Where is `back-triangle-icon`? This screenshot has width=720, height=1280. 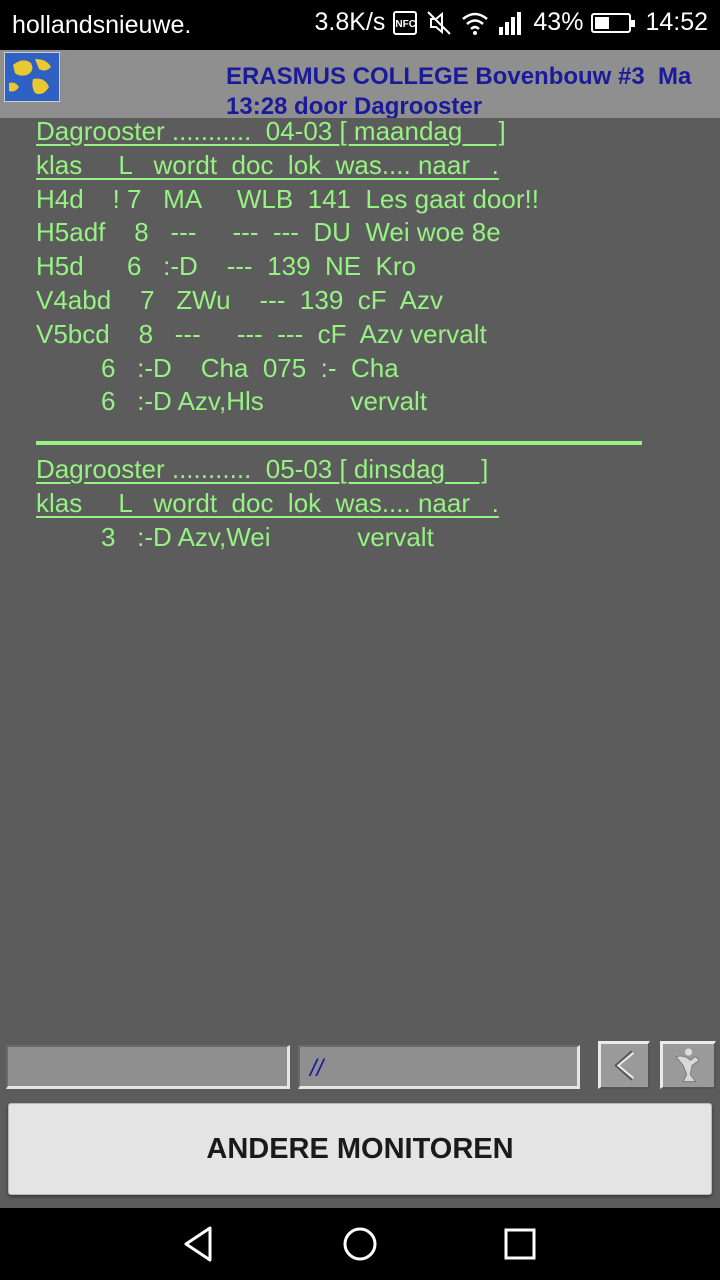
back-triangle-icon is located at coordinates (198, 1244).